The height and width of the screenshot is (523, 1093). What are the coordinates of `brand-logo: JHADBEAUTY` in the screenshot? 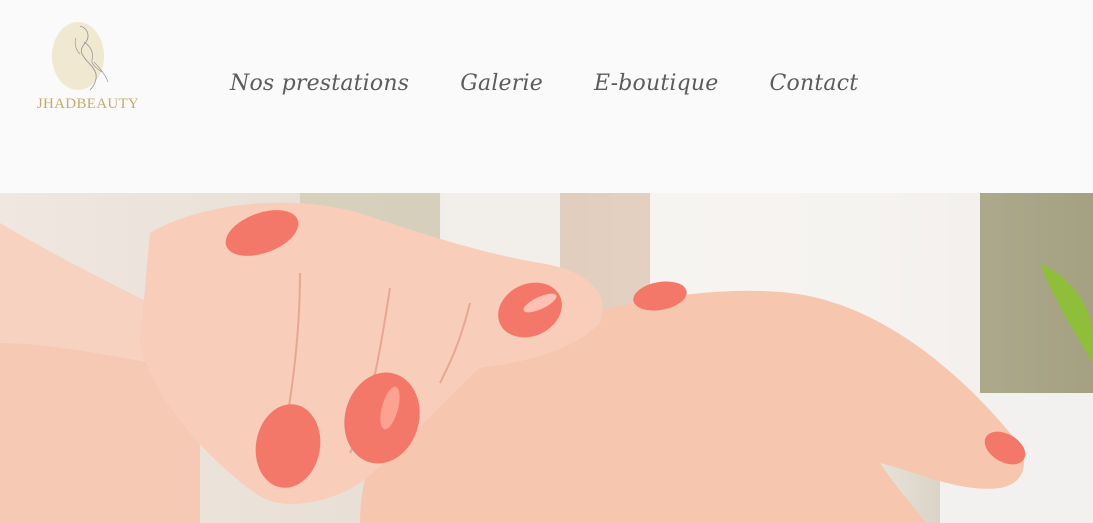 It's located at (88, 68).